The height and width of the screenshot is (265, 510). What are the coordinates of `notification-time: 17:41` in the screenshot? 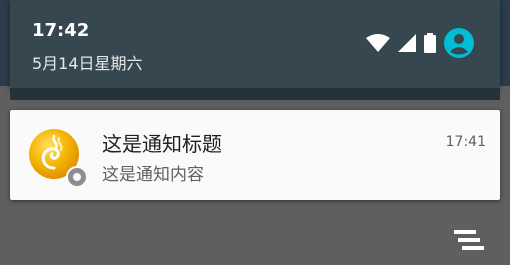 It's located at (465, 142).